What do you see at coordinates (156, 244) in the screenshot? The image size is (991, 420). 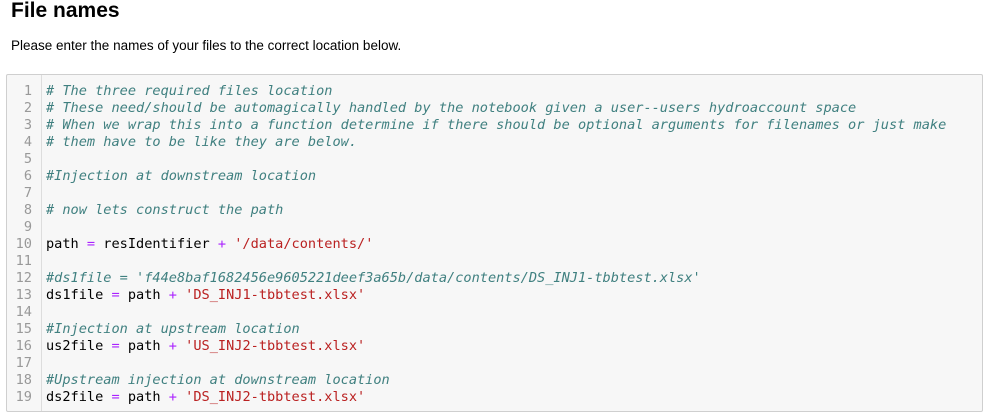 I see `code-identifier: resIdentifier` at bounding box center [156, 244].